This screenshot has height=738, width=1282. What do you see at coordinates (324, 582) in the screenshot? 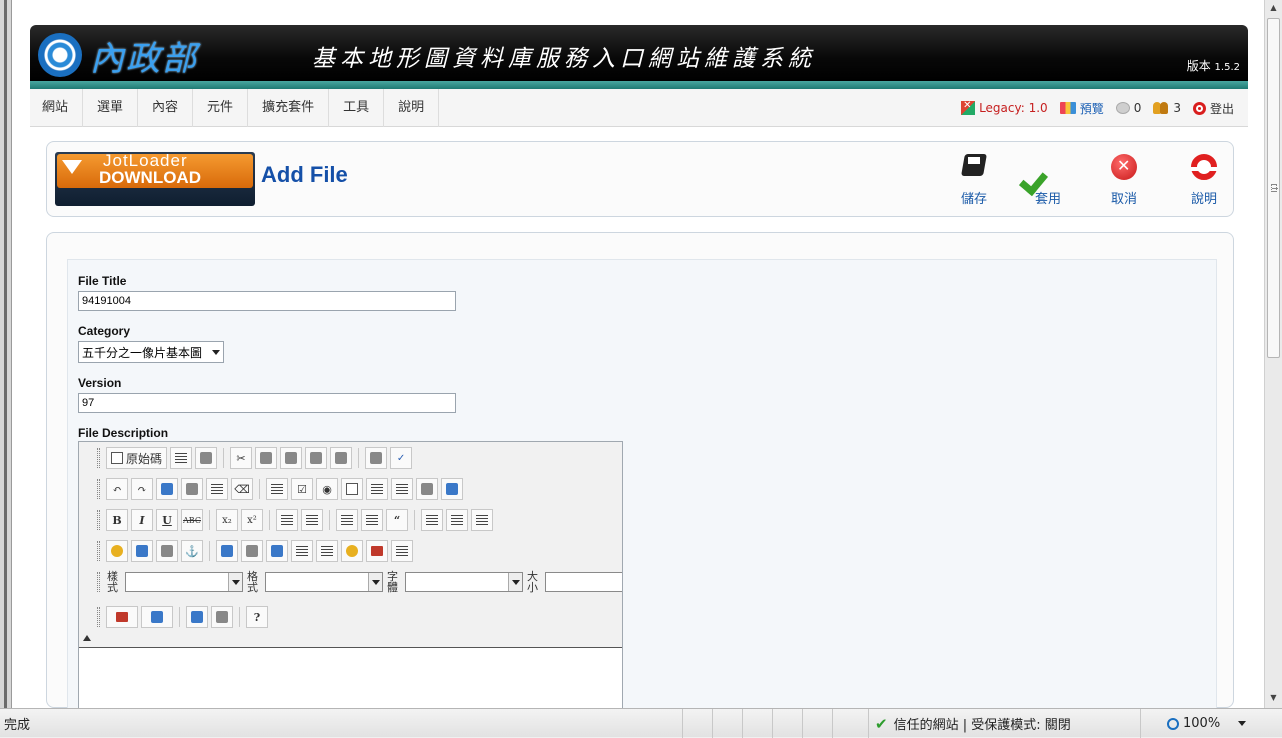
I see `format-combo` at bounding box center [324, 582].